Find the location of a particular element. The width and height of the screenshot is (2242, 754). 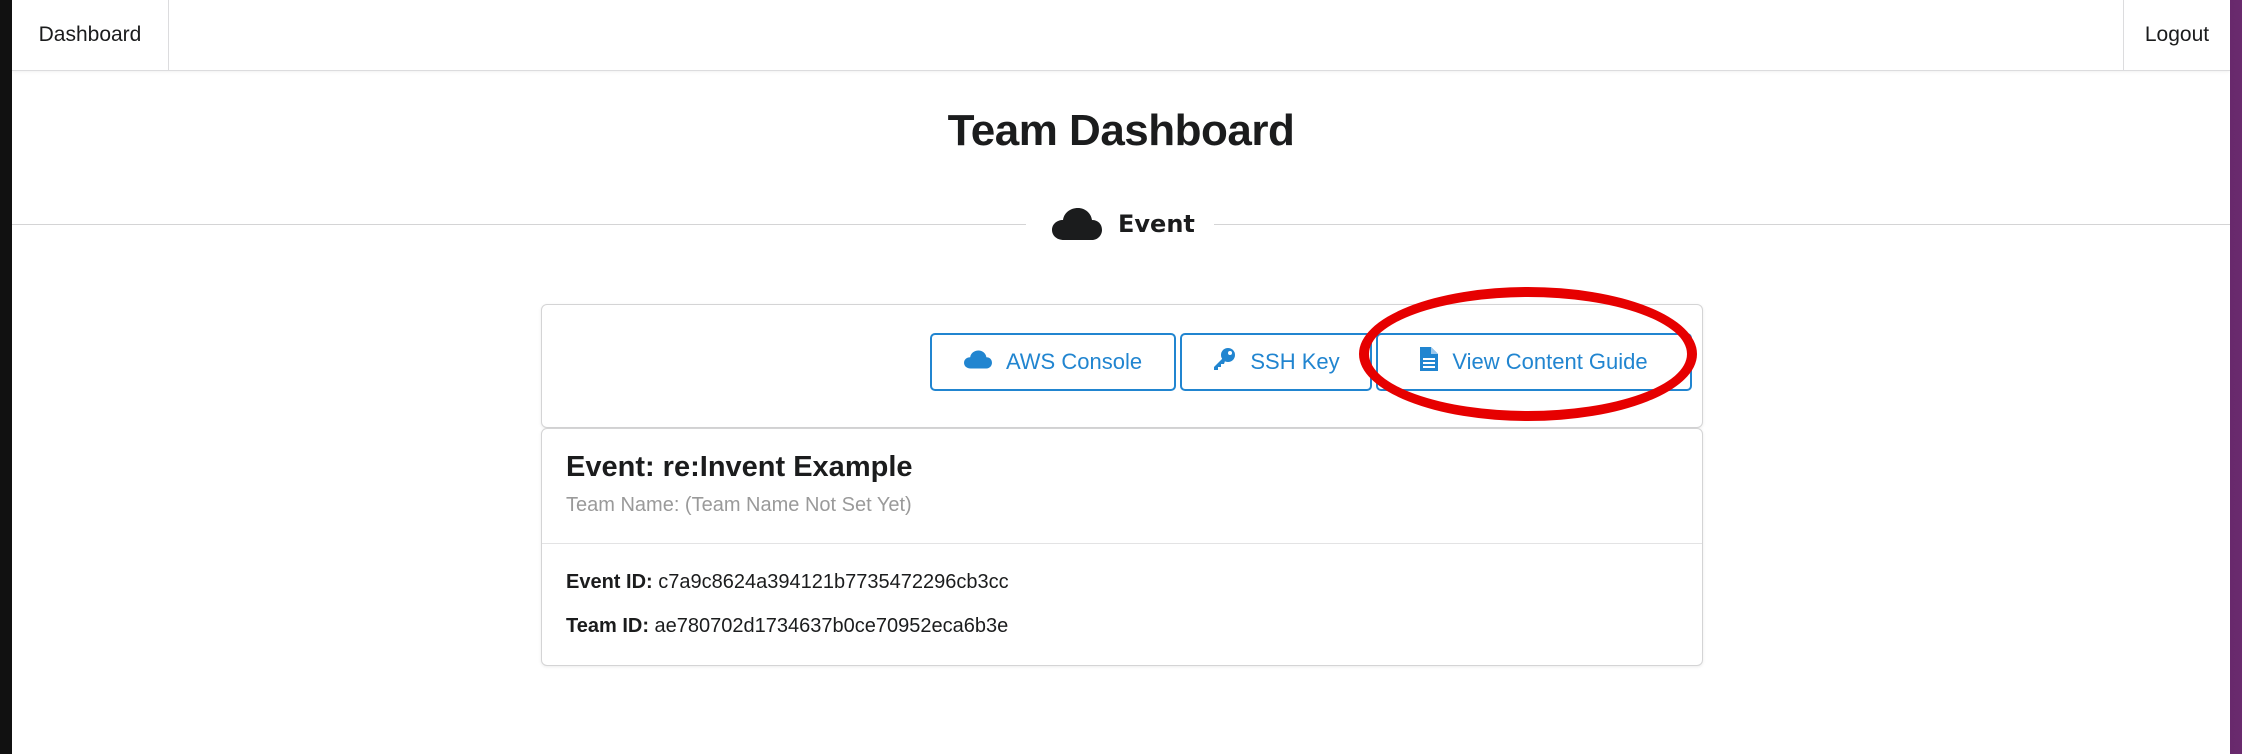

top-menu: Dashboard Logout is located at coordinates (1121, 35).